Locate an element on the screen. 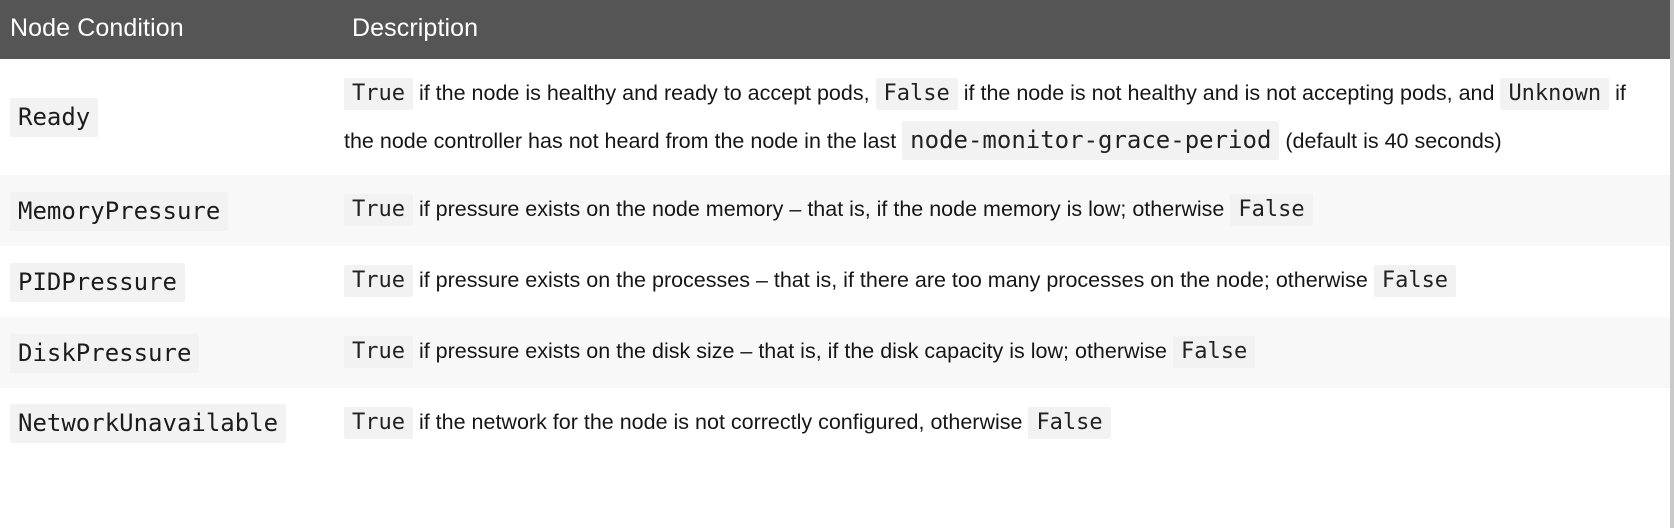  node-condition-code: Ready is located at coordinates (54, 118).